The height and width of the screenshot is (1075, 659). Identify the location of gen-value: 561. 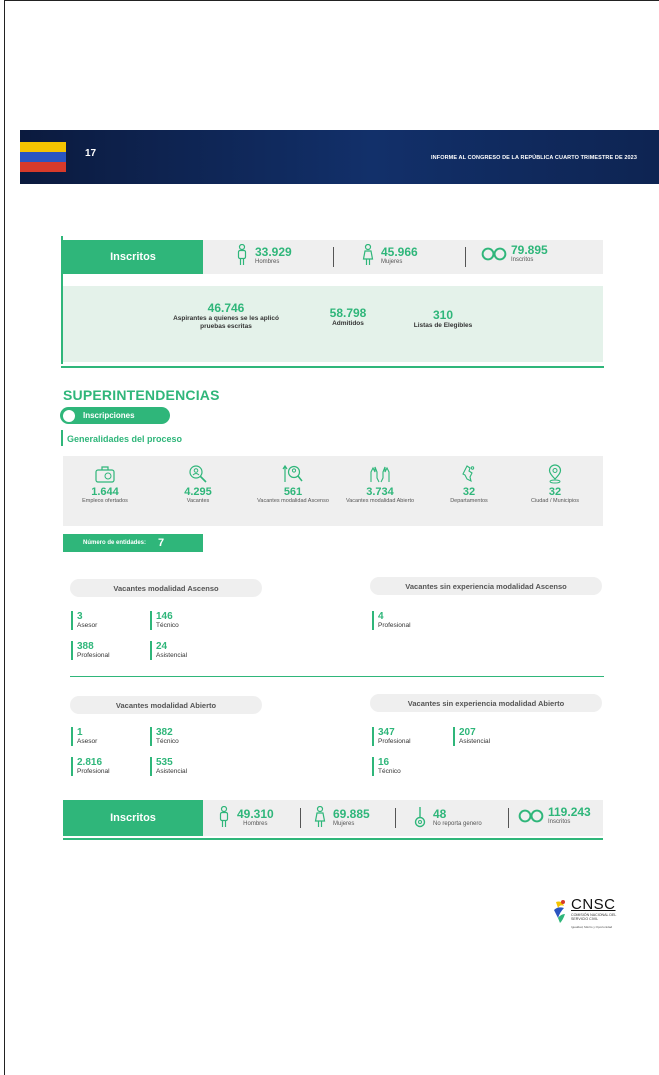
(293, 492).